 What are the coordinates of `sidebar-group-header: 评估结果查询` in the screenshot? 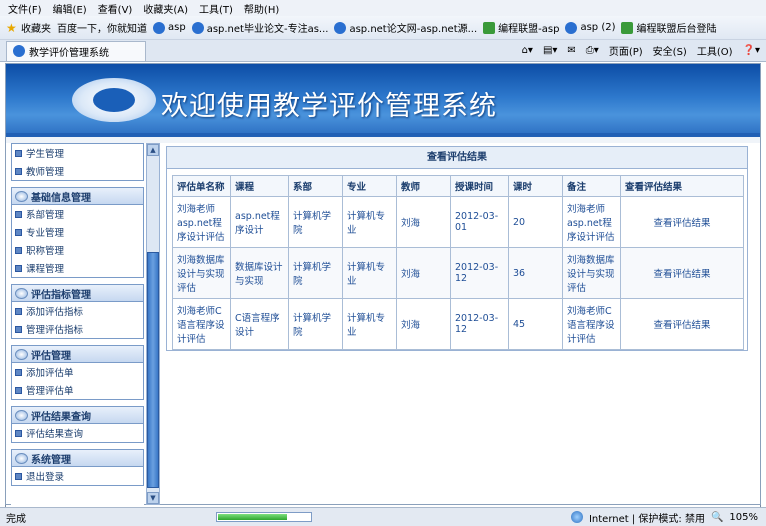 It's located at (77, 415).